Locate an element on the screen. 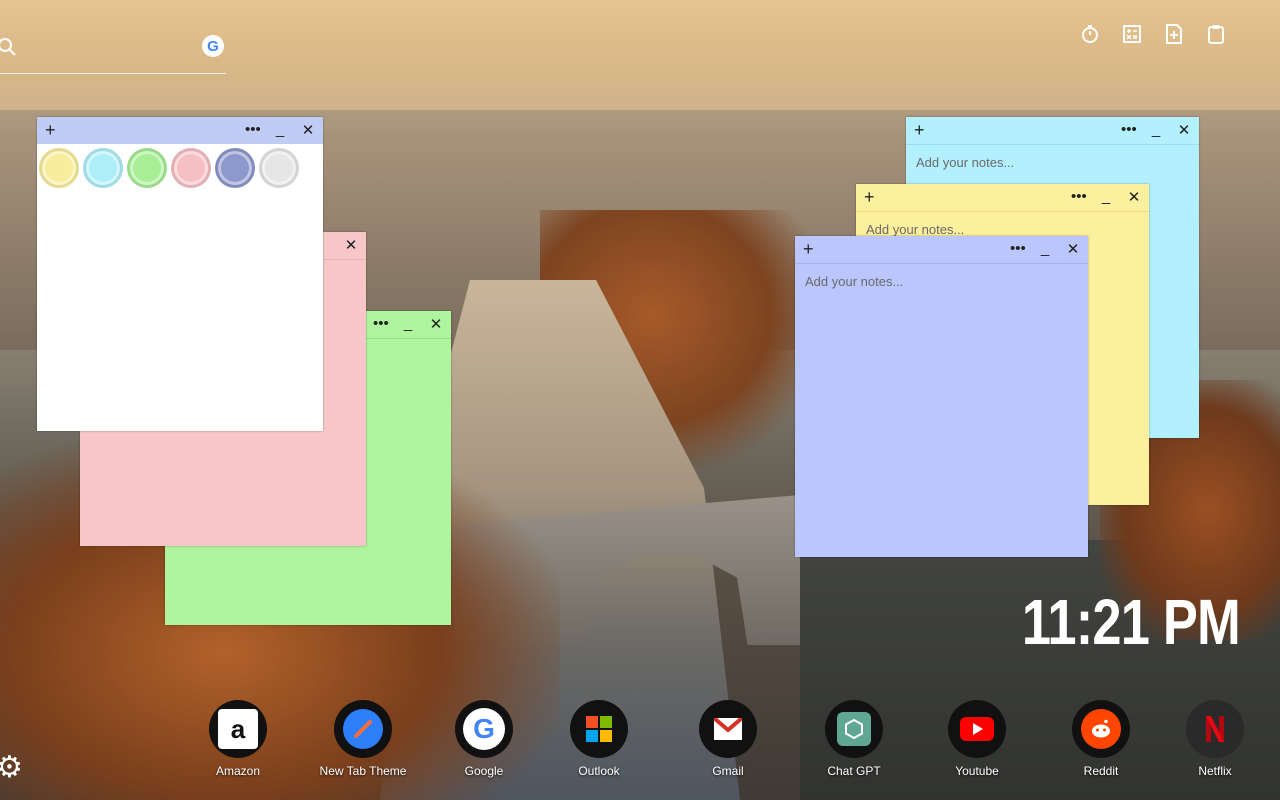 The width and height of the screenshot is (1280, 800). color-swatches is located at coordinates (180, 166).